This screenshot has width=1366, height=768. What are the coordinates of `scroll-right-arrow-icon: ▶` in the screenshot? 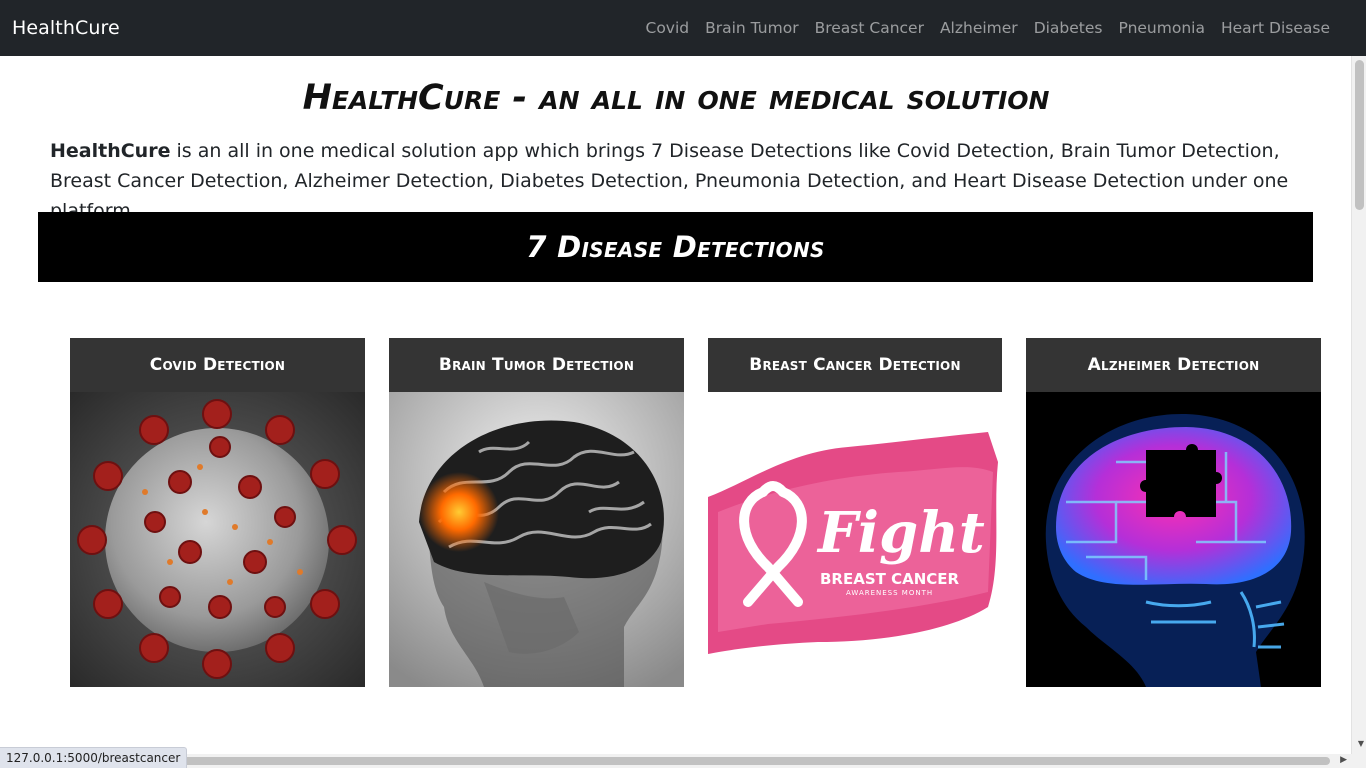 It's located at (1343, 760).